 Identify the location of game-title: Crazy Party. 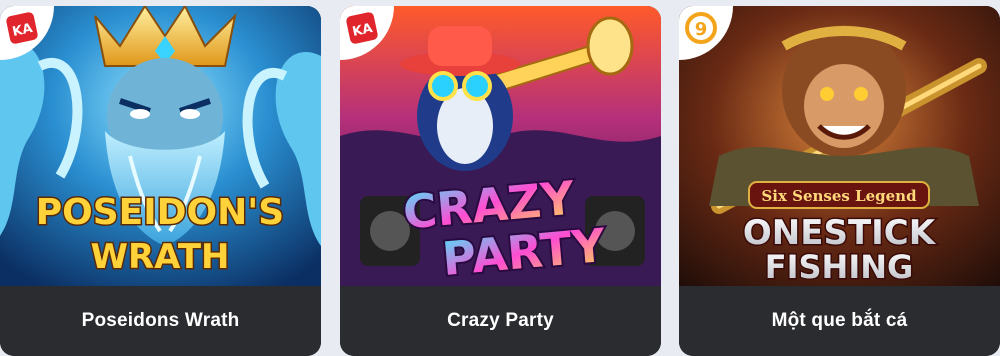
(500, 321).